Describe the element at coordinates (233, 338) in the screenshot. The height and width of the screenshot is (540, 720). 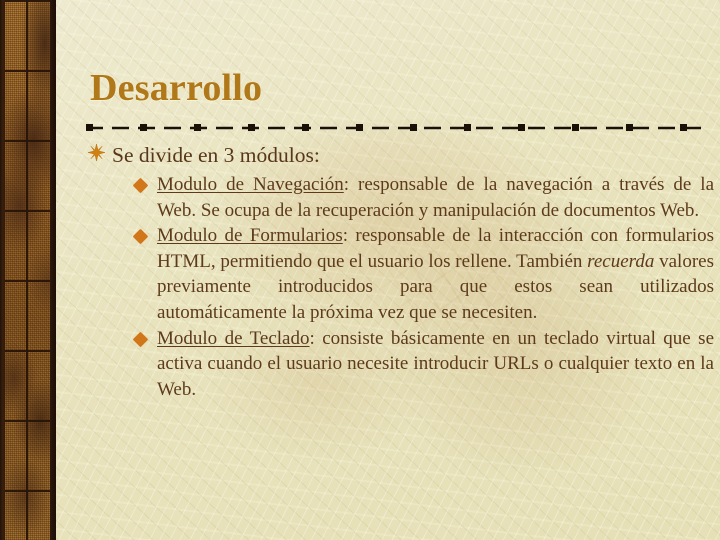
I see `item-heading: Modulo de Teclado` at that location.